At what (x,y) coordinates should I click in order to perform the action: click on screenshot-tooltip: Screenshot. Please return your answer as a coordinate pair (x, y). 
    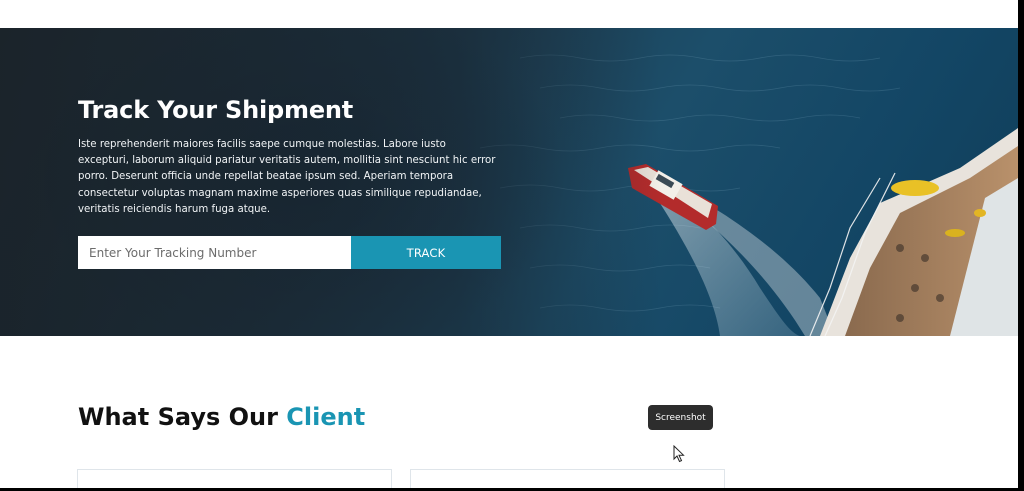
    Looking at the image, I should click on (680, 417).